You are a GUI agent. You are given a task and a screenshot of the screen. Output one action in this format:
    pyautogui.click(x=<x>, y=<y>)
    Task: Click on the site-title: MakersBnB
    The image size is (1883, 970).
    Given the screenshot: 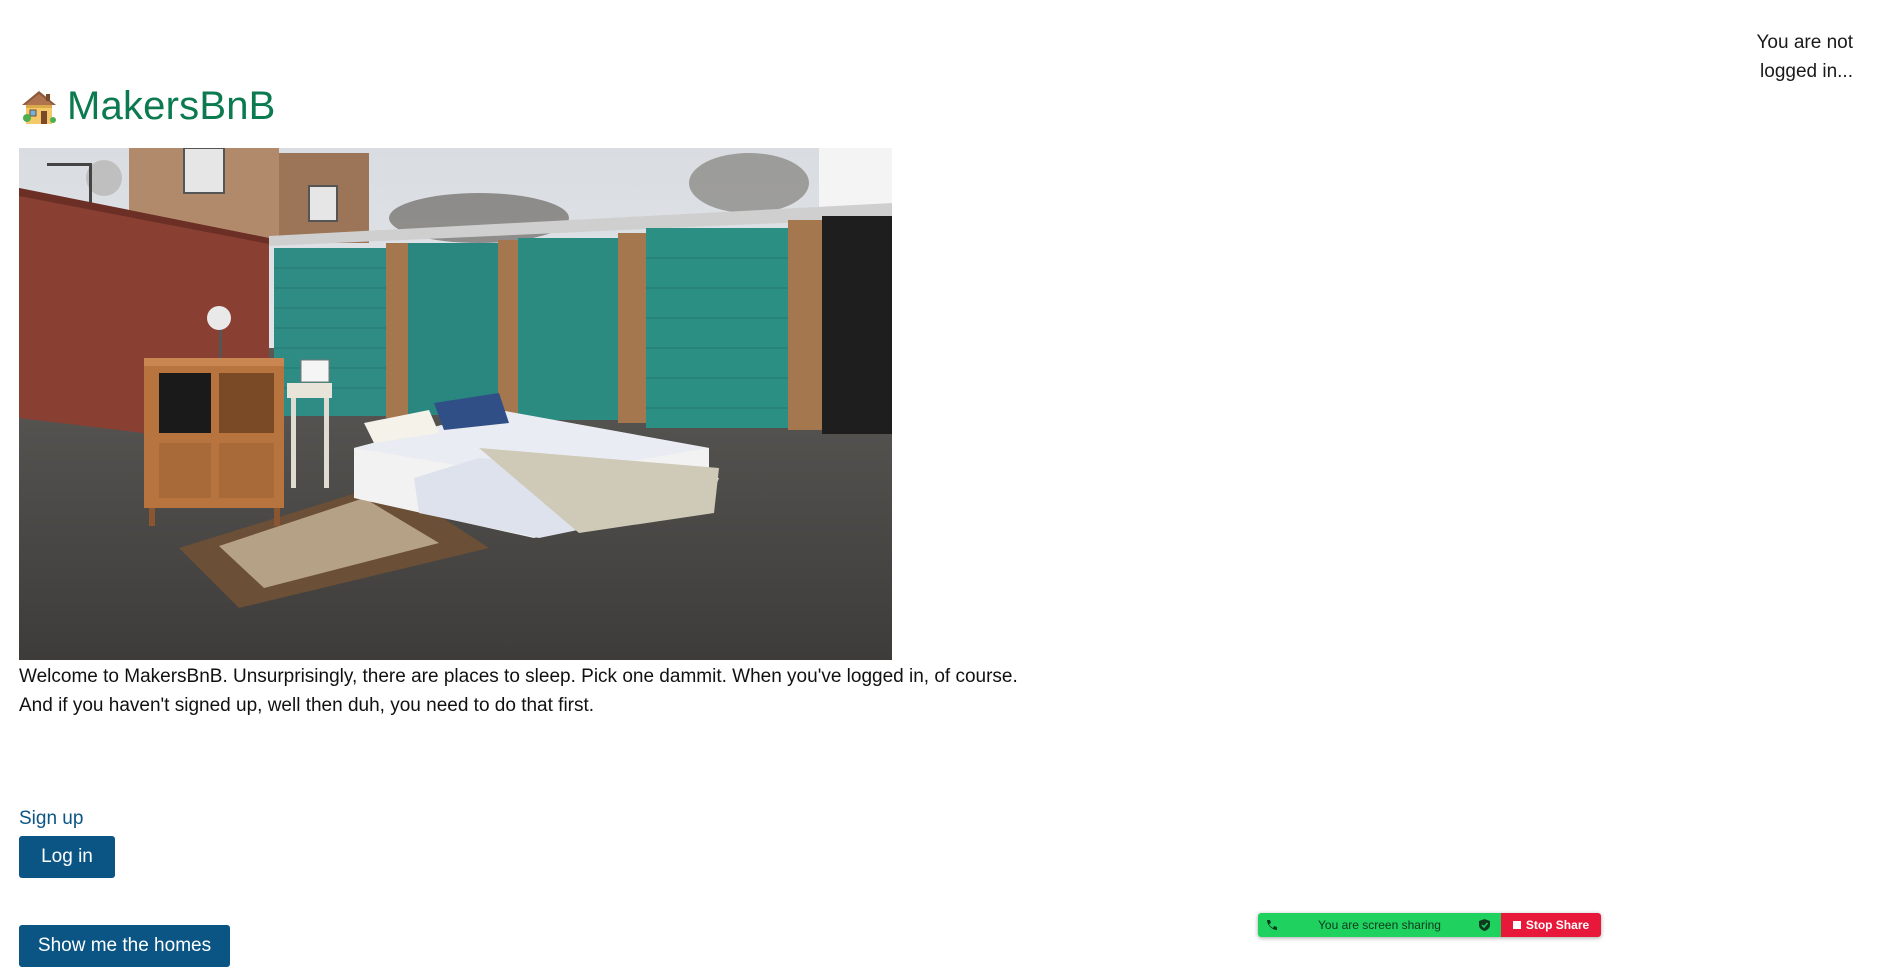 What is the action you would take?
    pyautogui.click(x=147, y=106)
    